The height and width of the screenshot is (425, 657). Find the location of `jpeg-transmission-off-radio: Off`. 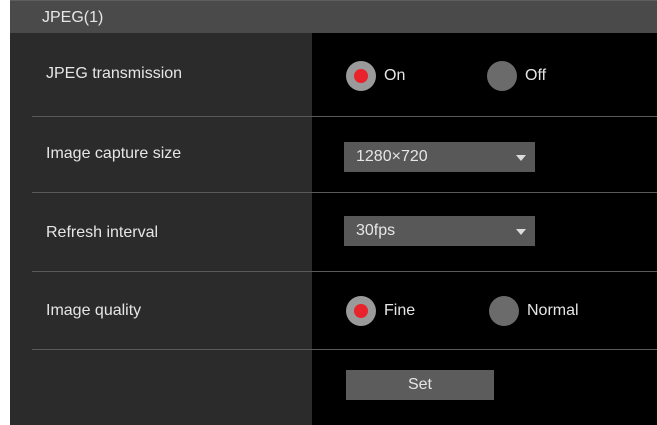

jpeg-transmission-off-radio: Off is located at coordinates (516, 76).